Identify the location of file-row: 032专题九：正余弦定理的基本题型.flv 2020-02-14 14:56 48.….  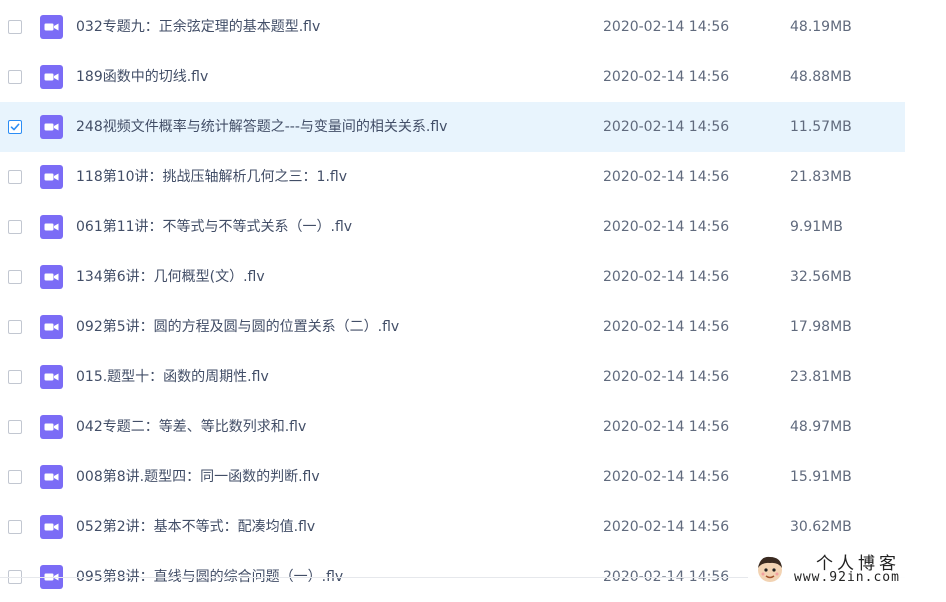
(452, 27).